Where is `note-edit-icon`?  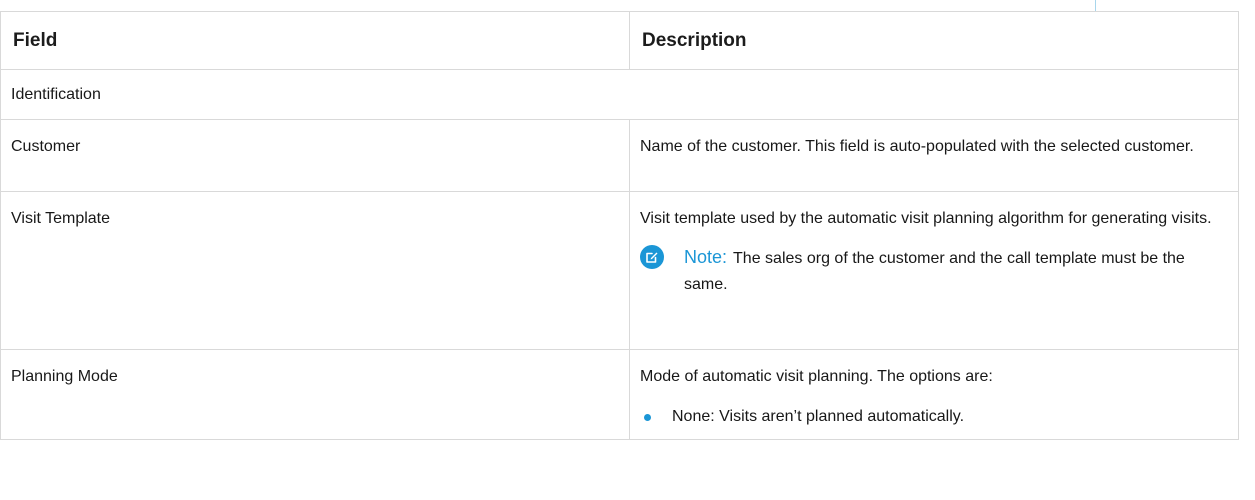 note-edit-icon is located at coordinates (652, 257).